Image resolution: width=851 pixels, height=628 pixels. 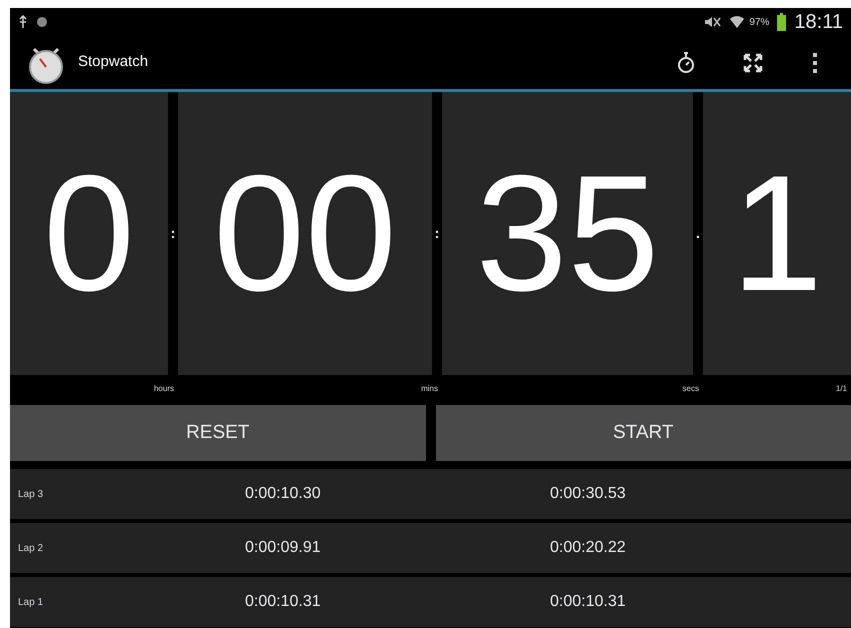 What do you see at coordinates (568, 233) in the screenshot?
I see `digit-display: 35` at bounding box center [568, 233].